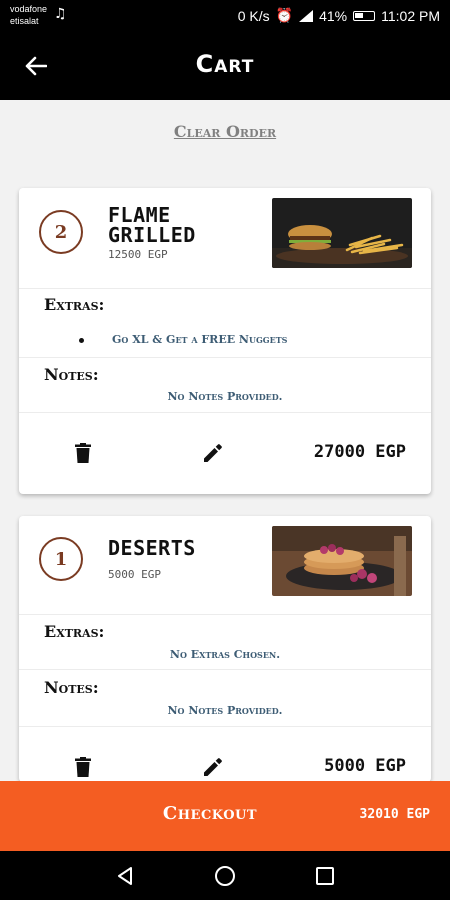 This screenshot has height=900, width=450. Describe the element at coordinates (61, 232) in the screenshot. I see `quantity-badge: 2` at that location.